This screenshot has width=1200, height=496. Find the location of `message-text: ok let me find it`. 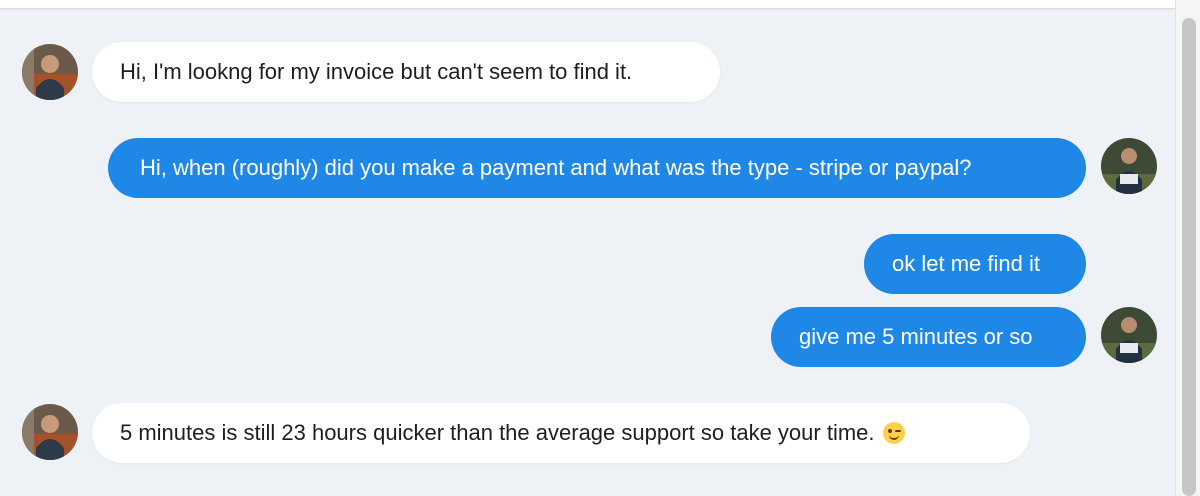

message-text: ok let me find it is located at coordinates (966, 263).